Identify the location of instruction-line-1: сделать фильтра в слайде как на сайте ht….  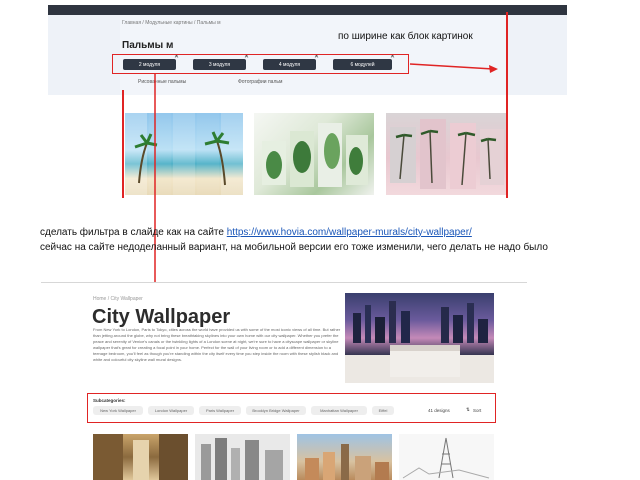
(256, 232).